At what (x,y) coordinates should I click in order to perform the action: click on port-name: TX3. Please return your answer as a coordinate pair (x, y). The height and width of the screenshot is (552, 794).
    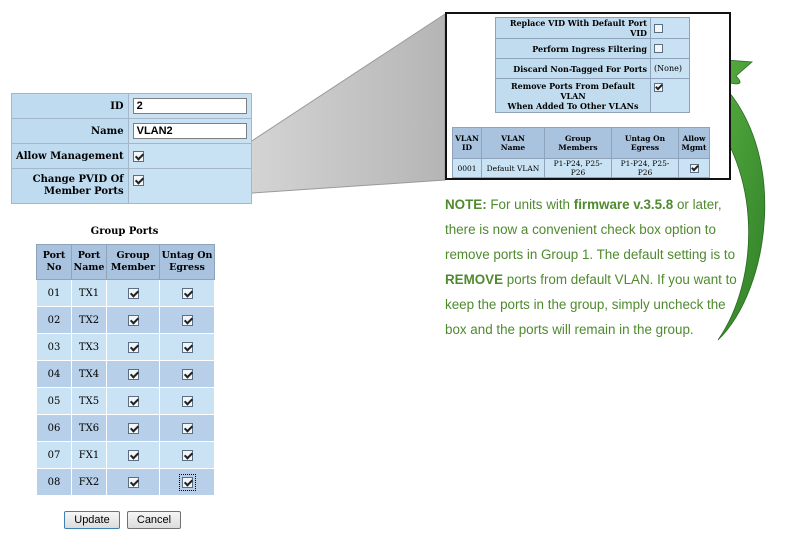
    Looking at the image, I should click on (89, 347).